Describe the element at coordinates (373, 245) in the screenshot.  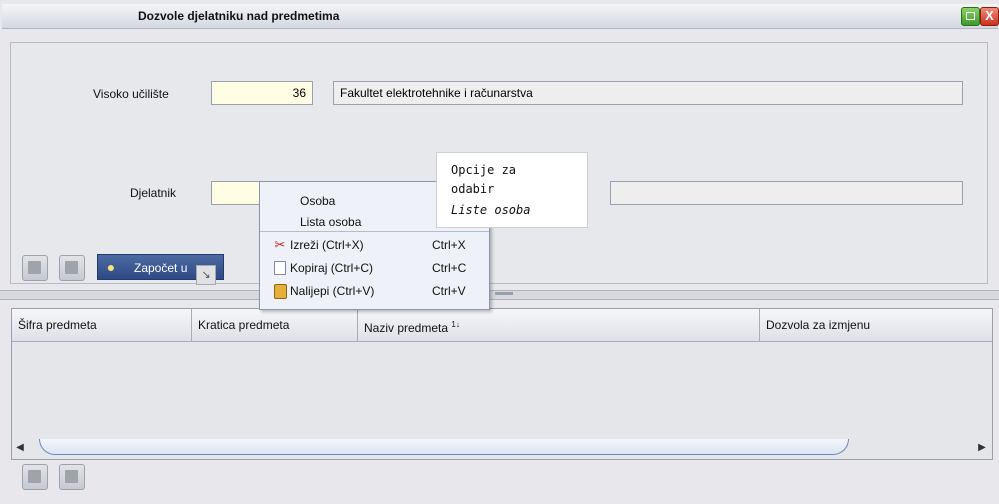
I see `menu-item-cut: ✂ Izreži (Ctrl+X) Ctrl+X` at that location.